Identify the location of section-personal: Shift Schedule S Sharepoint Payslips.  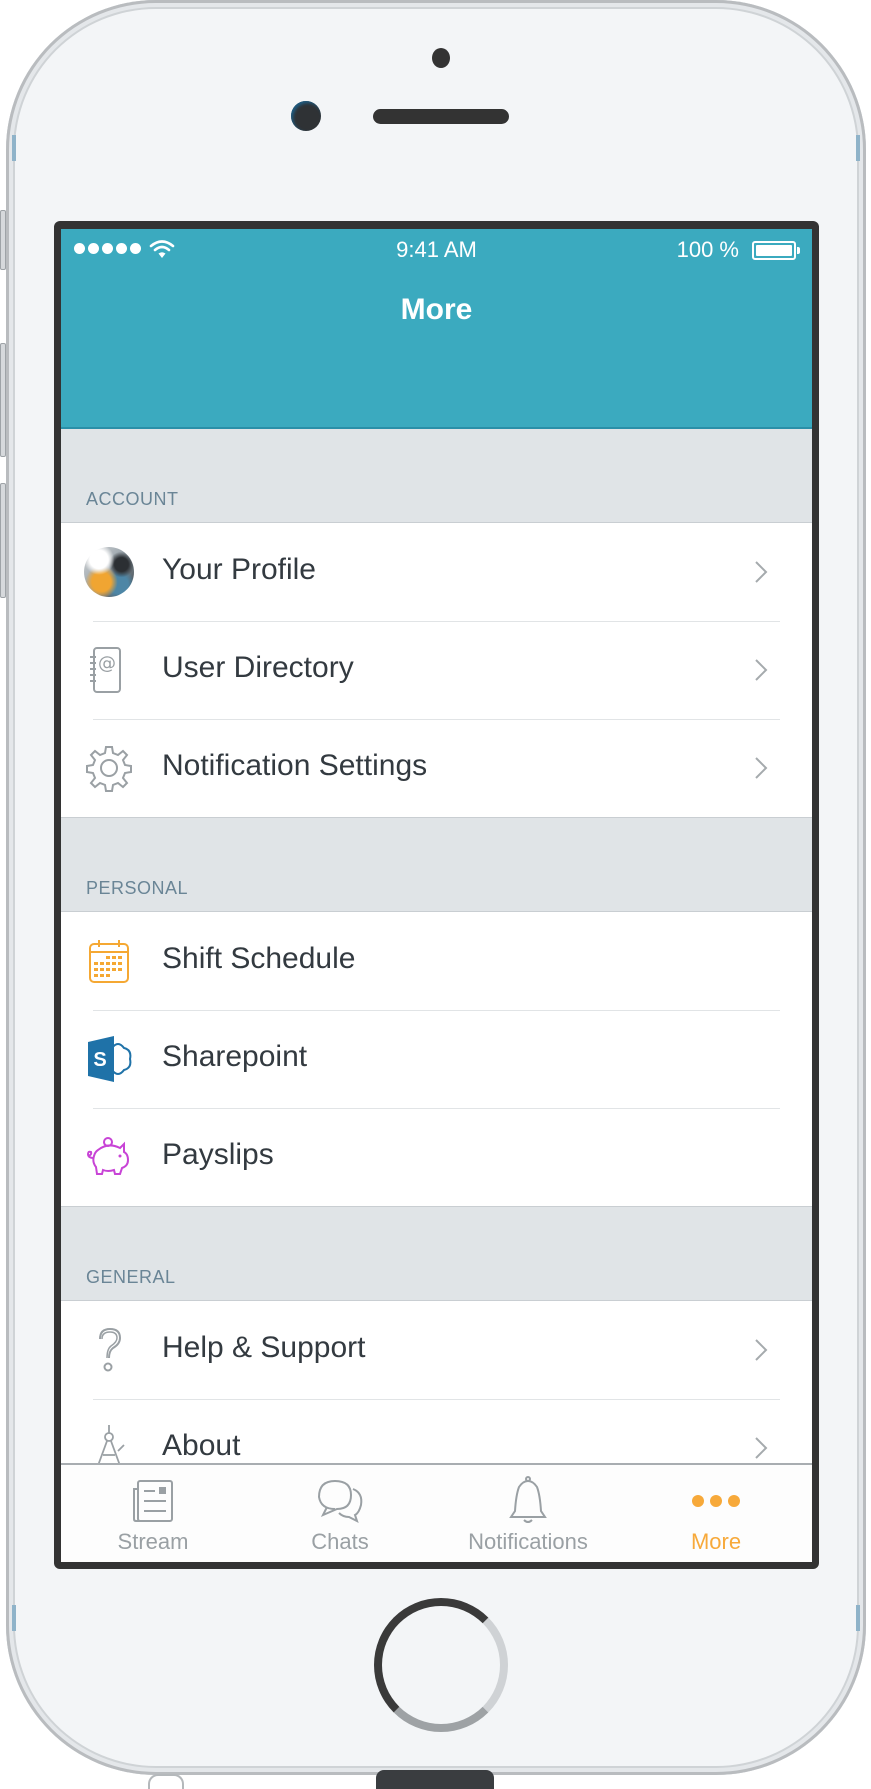
(436, 1059).